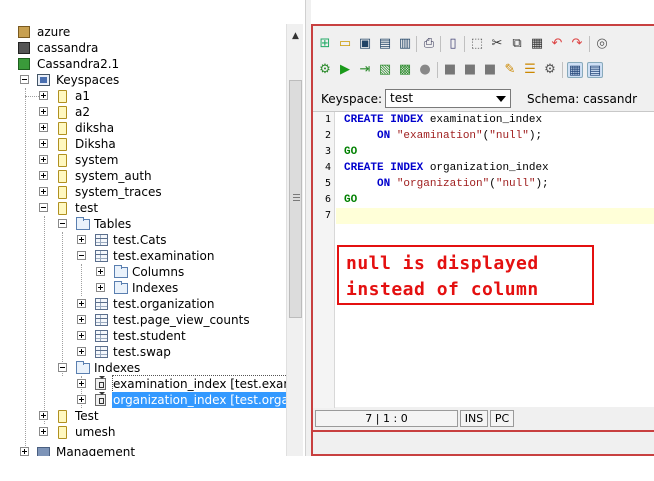 Image resolution: width=654 pixels, height=481 pixels. Describe the element at coordinates (143, 272) in the screenshot. I see `tree-item-columns-folder: Columns` at that location.